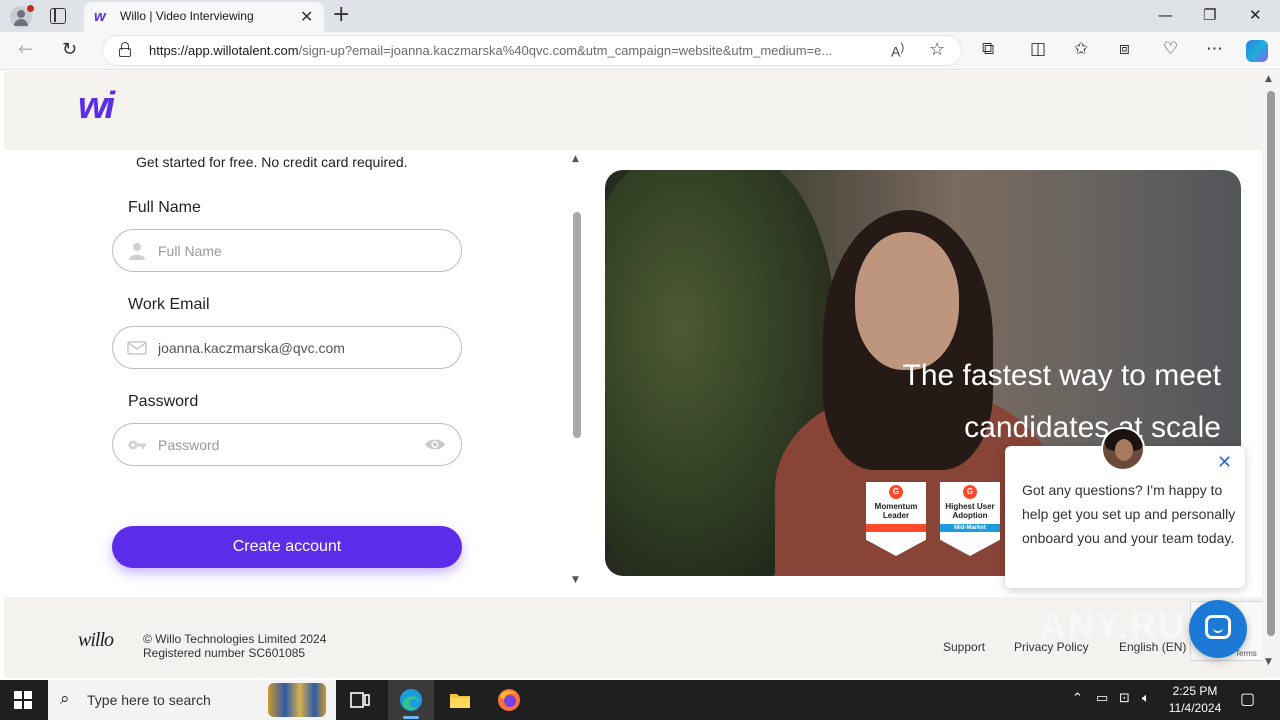 The width and height of the screenshot is (1280, 720). What do you see at coordinates (283, 348) in the screenshot?
I see `work-email-input` at bounding box center [283, 348].